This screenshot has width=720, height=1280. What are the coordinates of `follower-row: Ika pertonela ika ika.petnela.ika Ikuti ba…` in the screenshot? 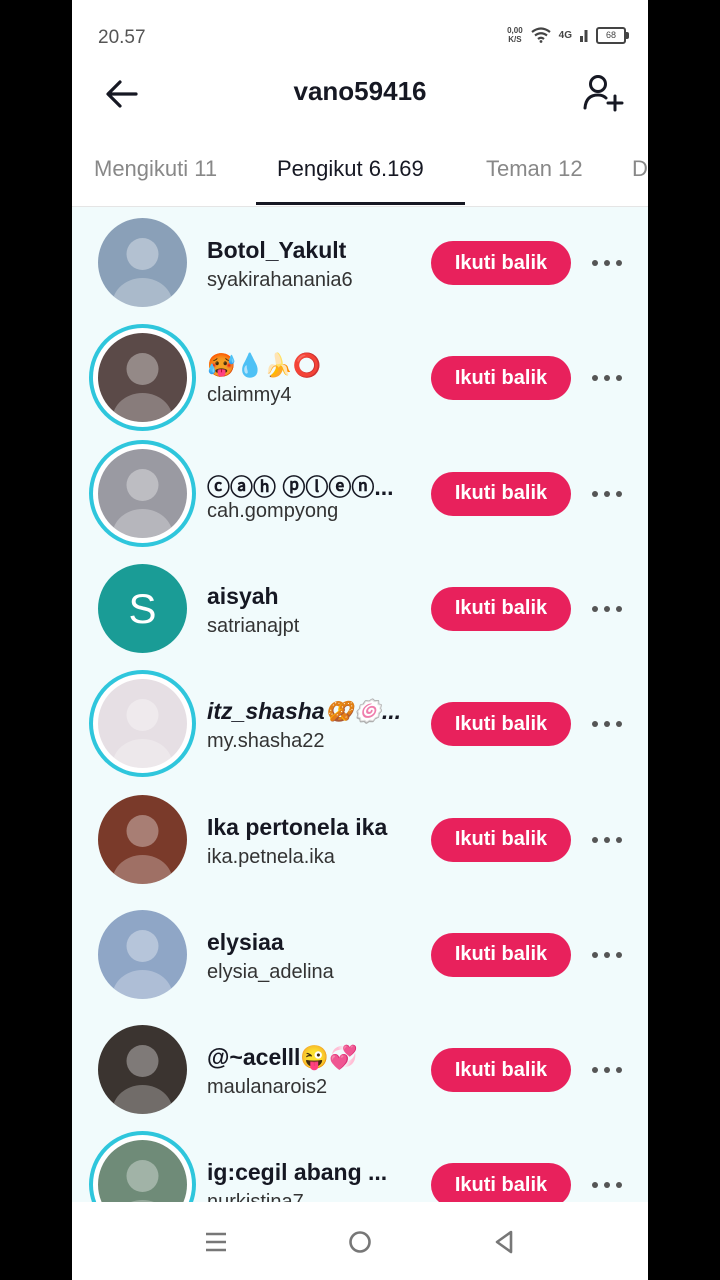 It's located at (360, 841).